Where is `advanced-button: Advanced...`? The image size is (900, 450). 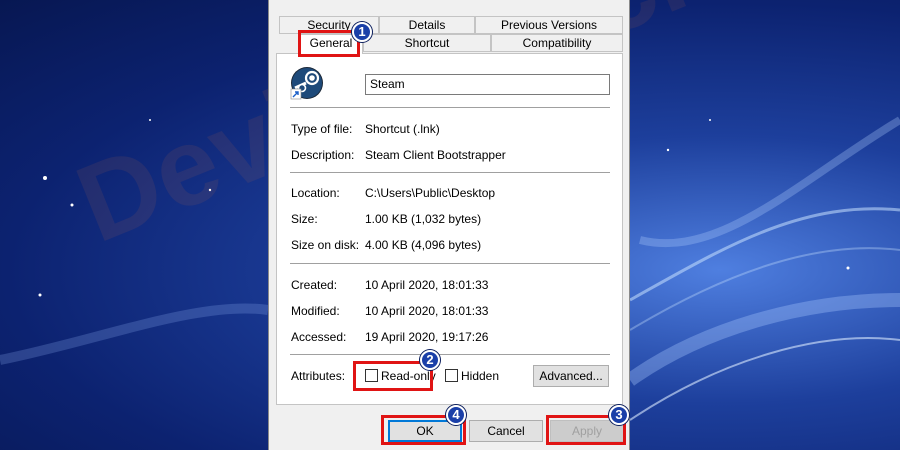 advanced-button: Advanced... is located at coordinates (571, 376).